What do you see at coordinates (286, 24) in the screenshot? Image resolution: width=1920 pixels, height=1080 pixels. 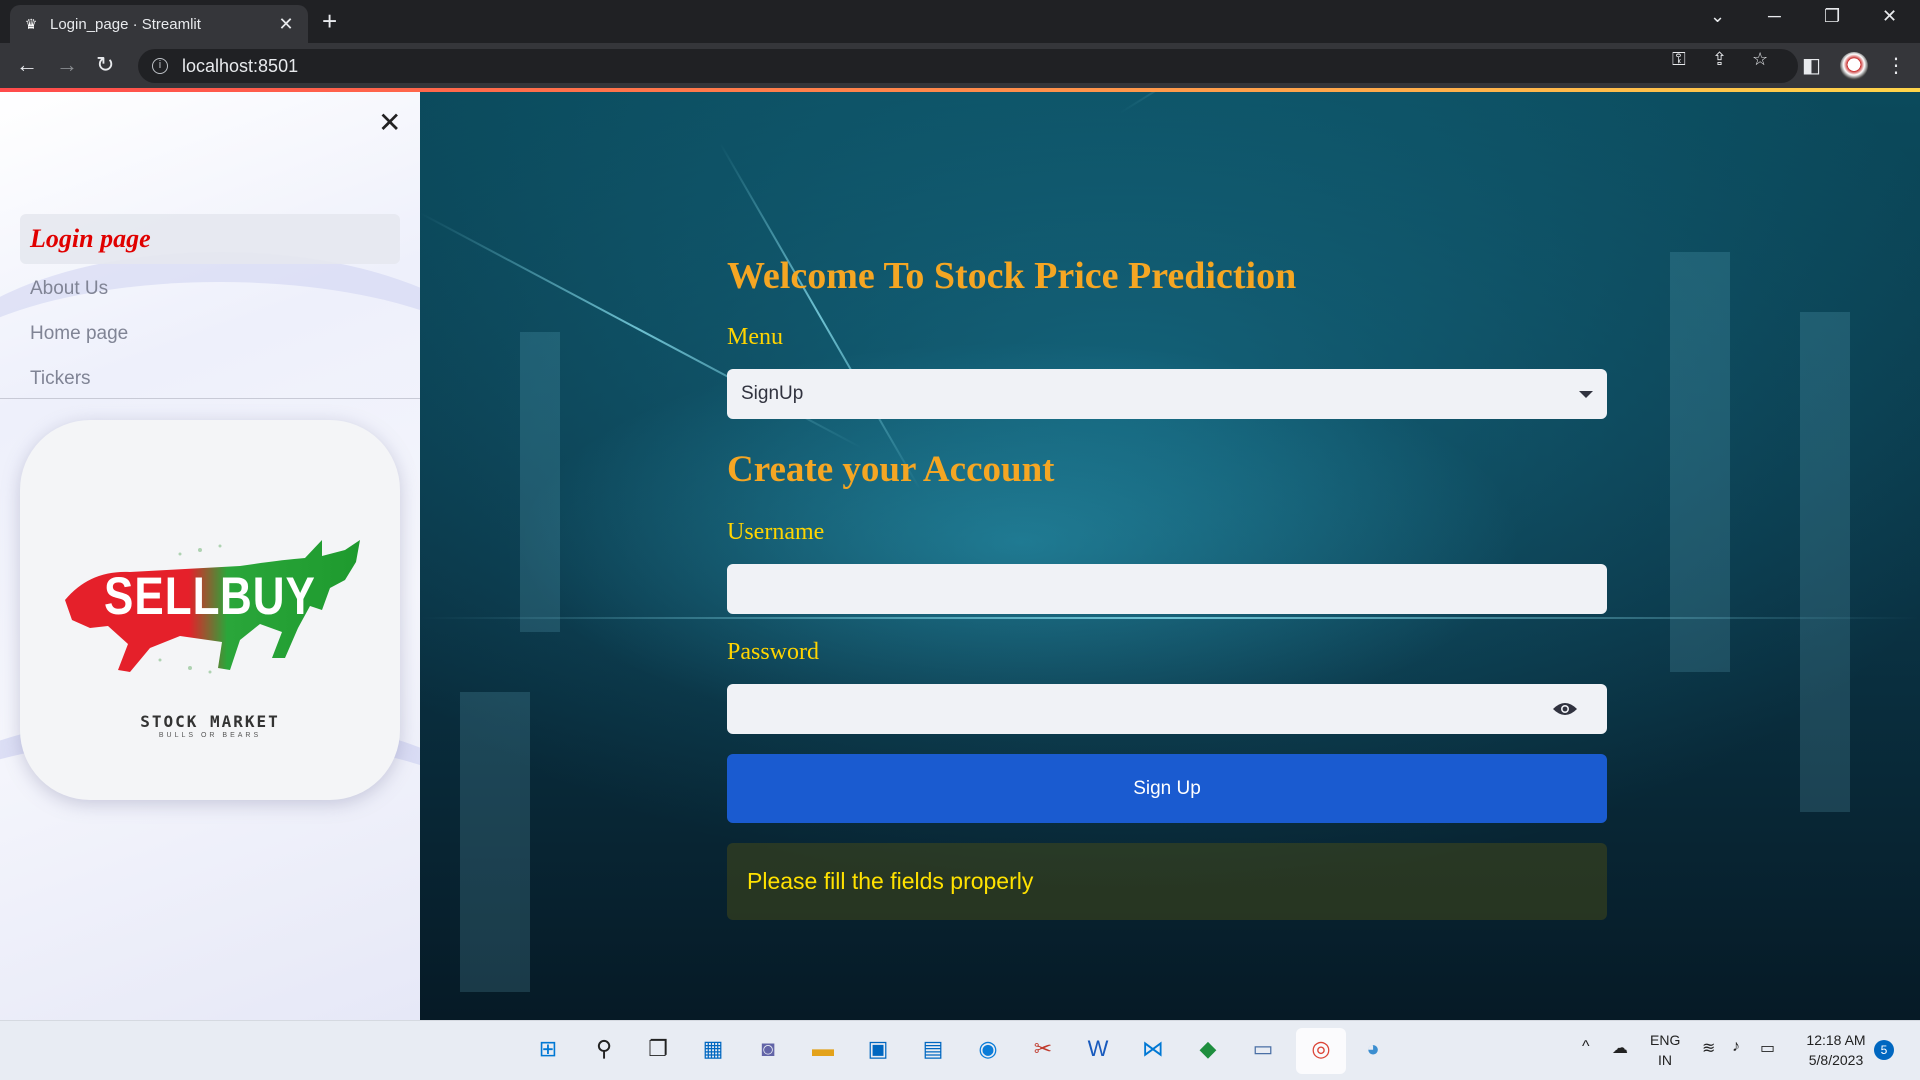 I see `close-tab-icon: ✕` at bounding box center [286, 24].